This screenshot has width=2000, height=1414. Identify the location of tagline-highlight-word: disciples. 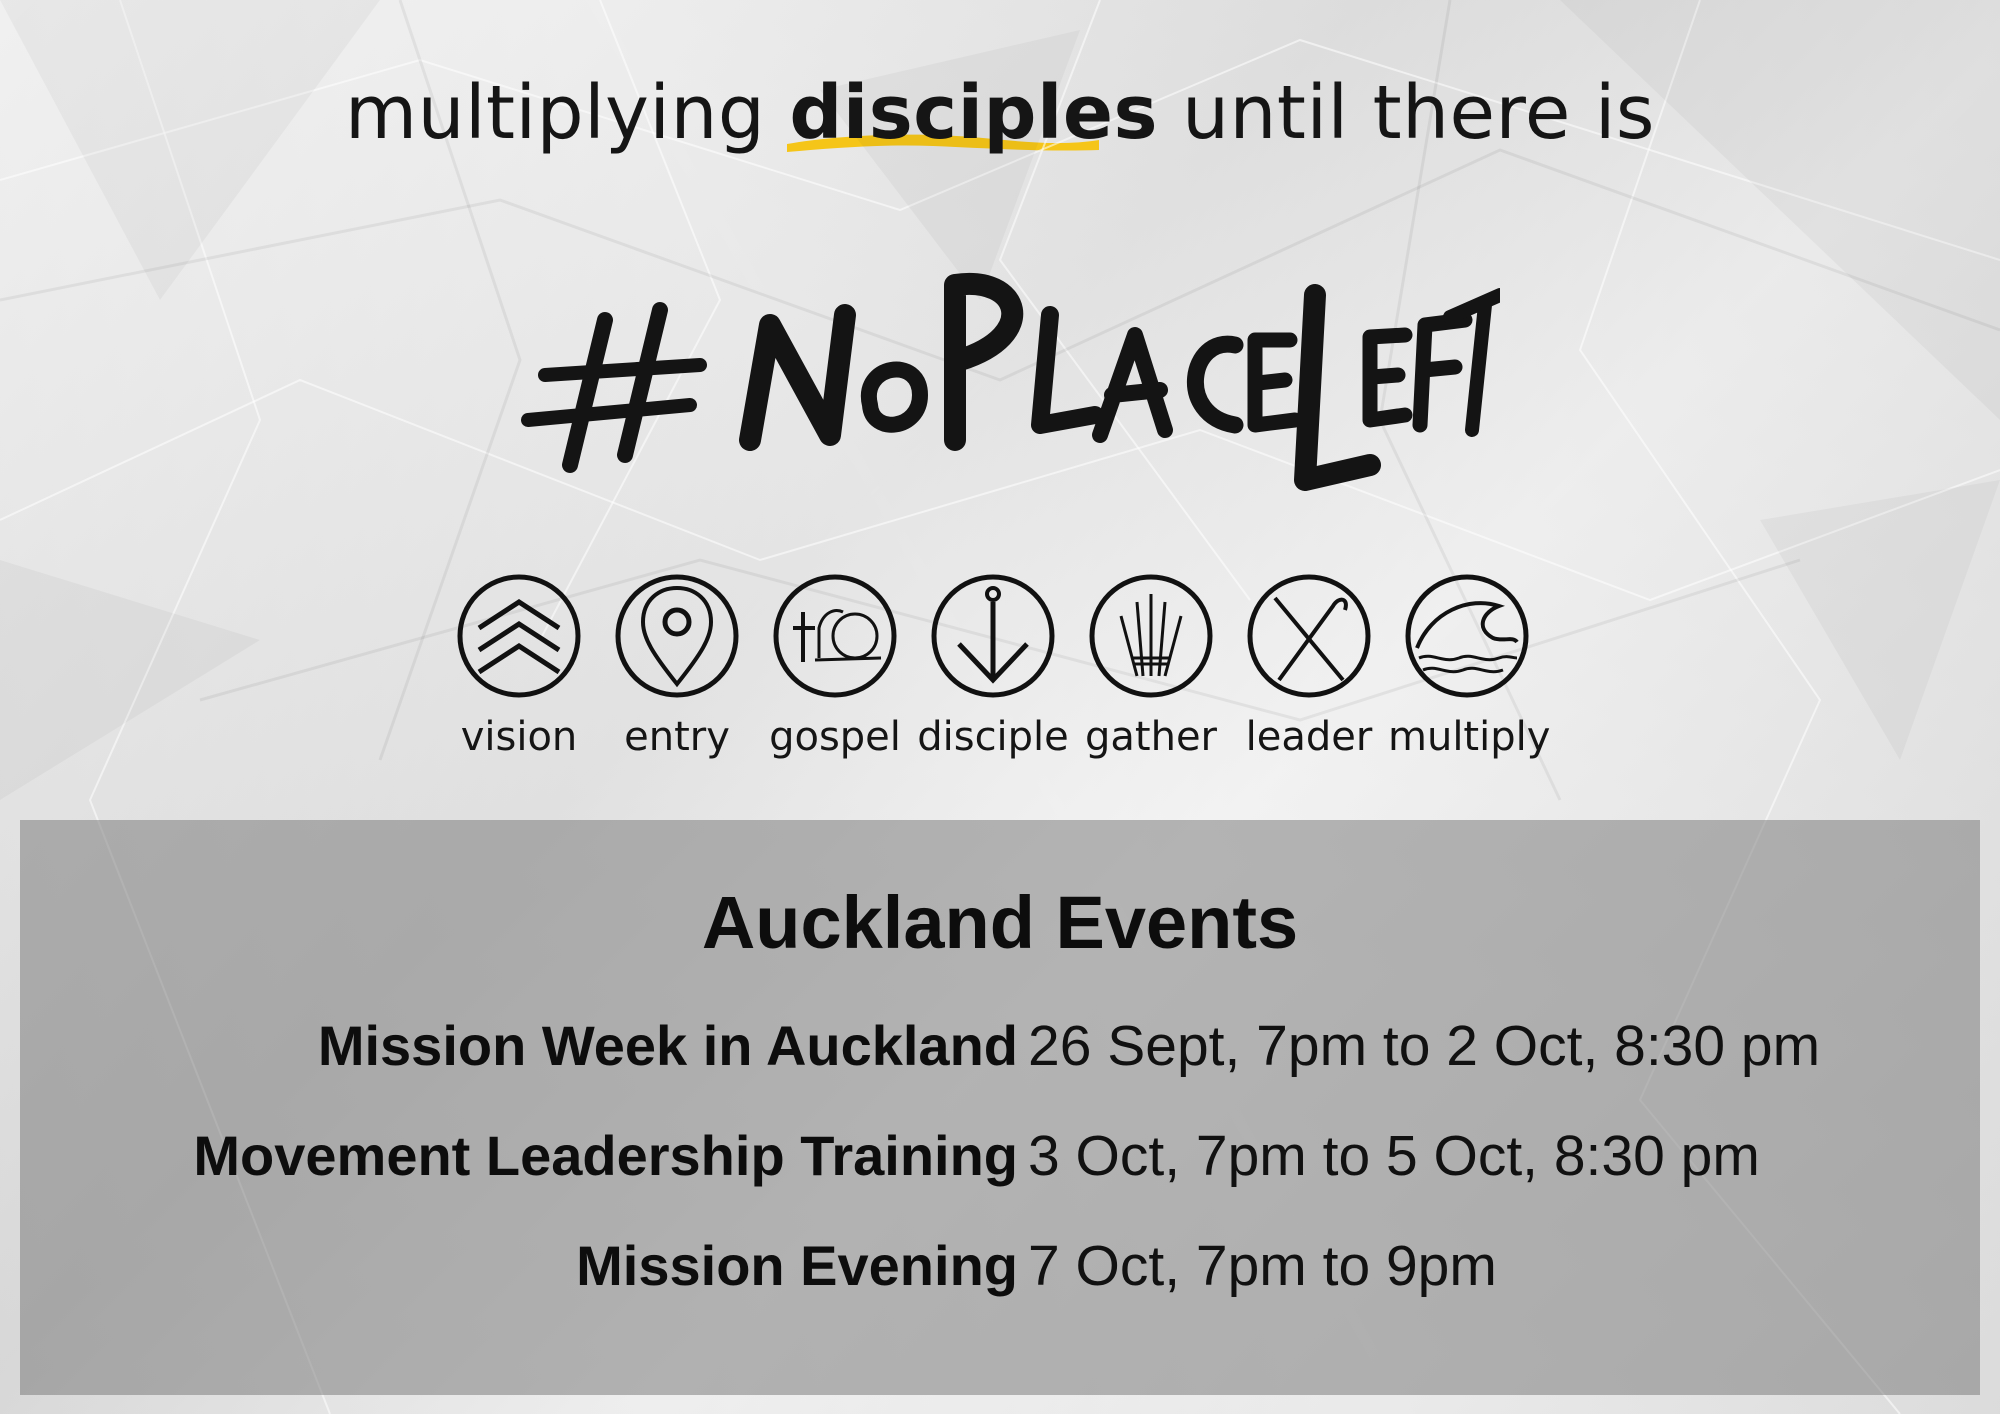
(974, 113).